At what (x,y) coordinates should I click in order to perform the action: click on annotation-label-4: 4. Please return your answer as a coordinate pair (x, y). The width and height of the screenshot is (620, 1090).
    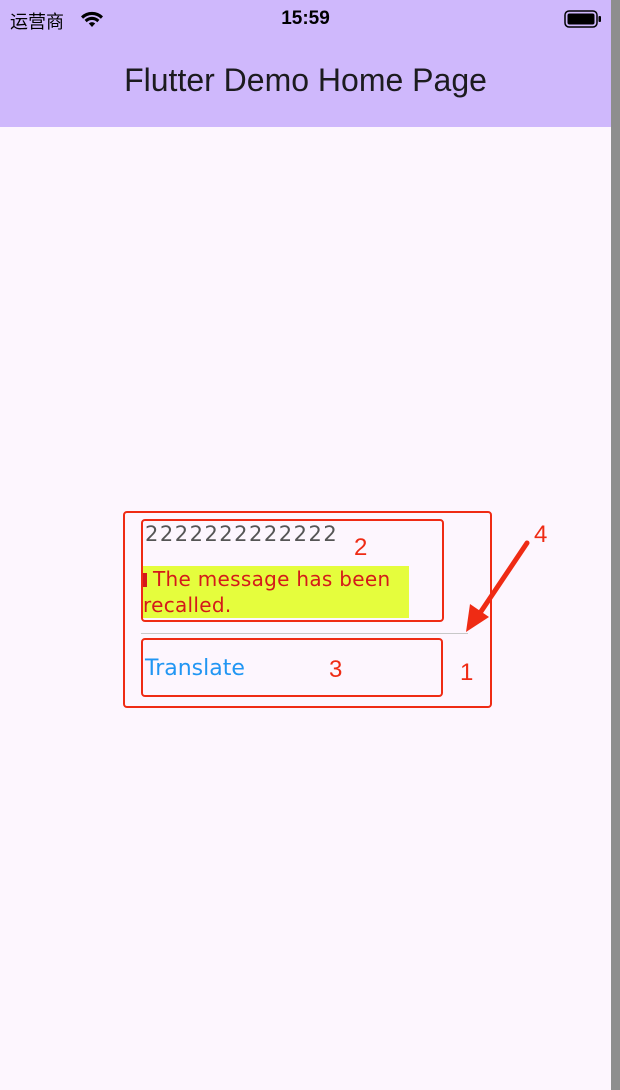
    Looking at the image, I should click on (541, 534).